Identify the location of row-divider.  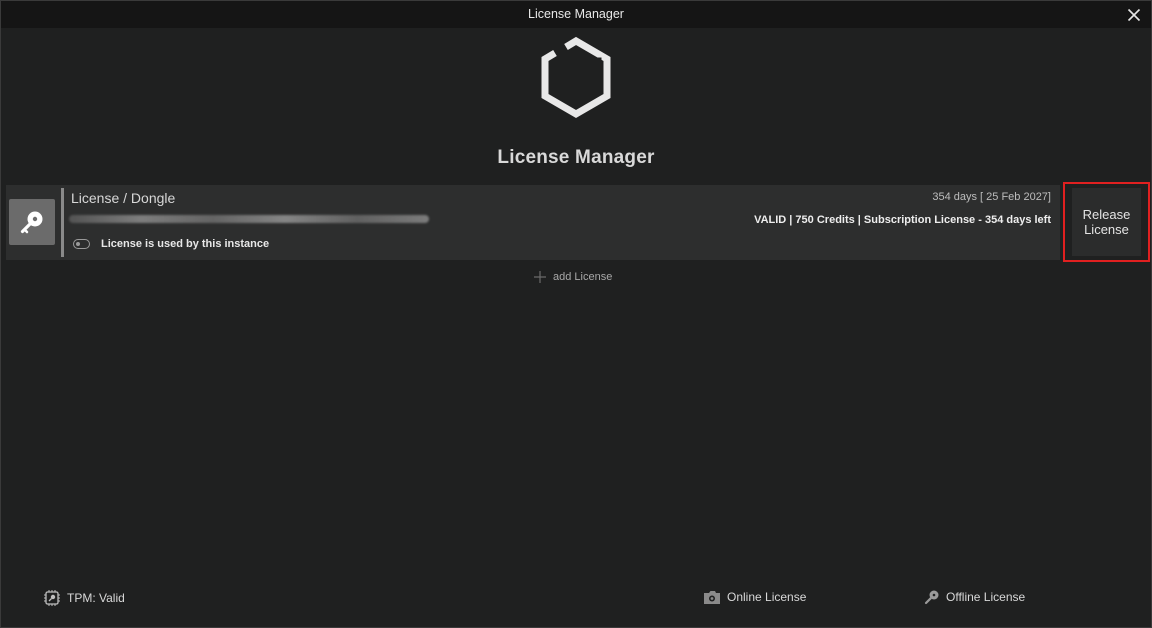
(62, 222).